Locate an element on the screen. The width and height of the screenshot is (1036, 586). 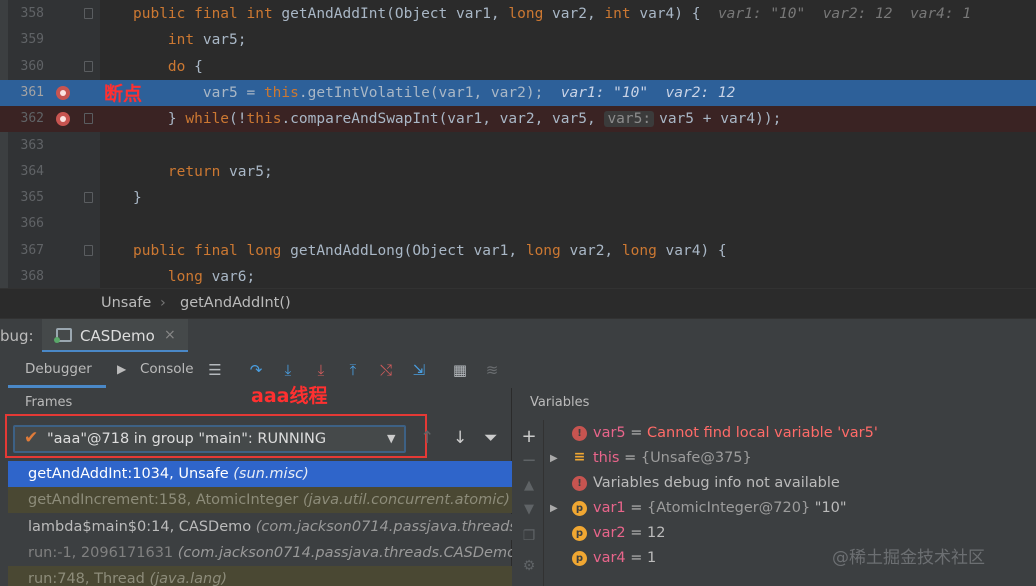
code-token: .getIntVolatile(var1, var2); is located at coordinates (429, 92).